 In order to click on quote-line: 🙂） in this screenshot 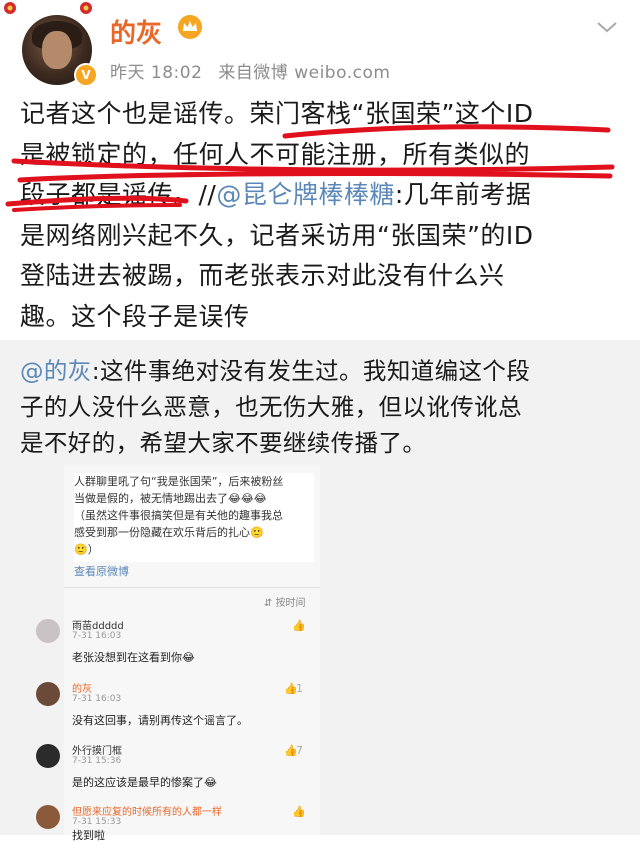, I will do `click(86, 549)`.